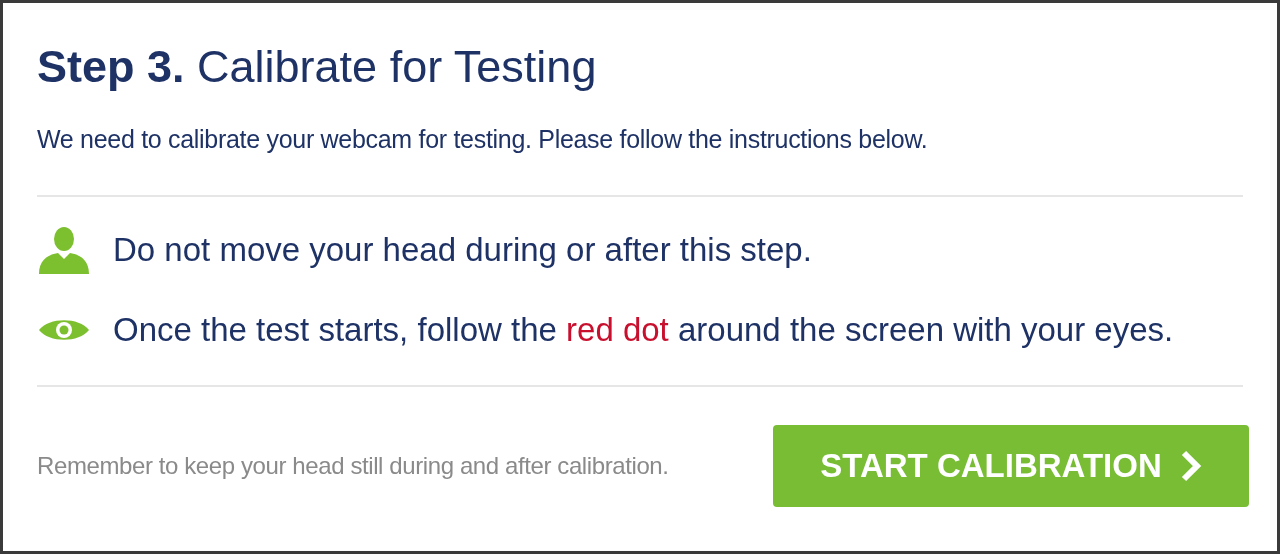 The width and height of the screenshot is (1280, 554). I want to click on intro-text: We need to calibrate your webcam for testing. Please follow the instructions below., so click(483, 140).